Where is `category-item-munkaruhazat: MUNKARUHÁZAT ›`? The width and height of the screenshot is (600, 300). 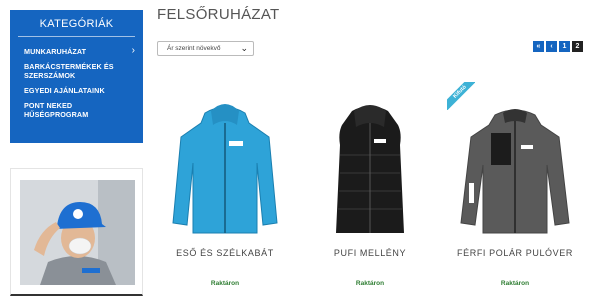 category-item-munkaruhazat: MUNKARUHÁZAT › is located at coordinates (79, 51).